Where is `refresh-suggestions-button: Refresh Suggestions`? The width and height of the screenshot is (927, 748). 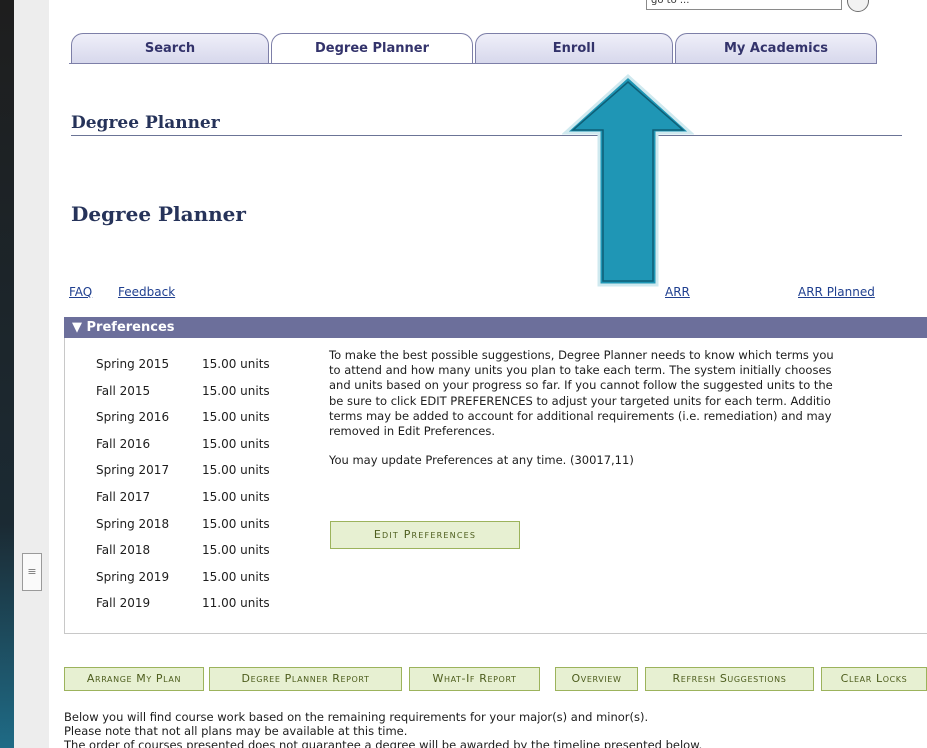
refresh-suggestions-button: Refresh Suggestions is located at coordinates (729, 679).